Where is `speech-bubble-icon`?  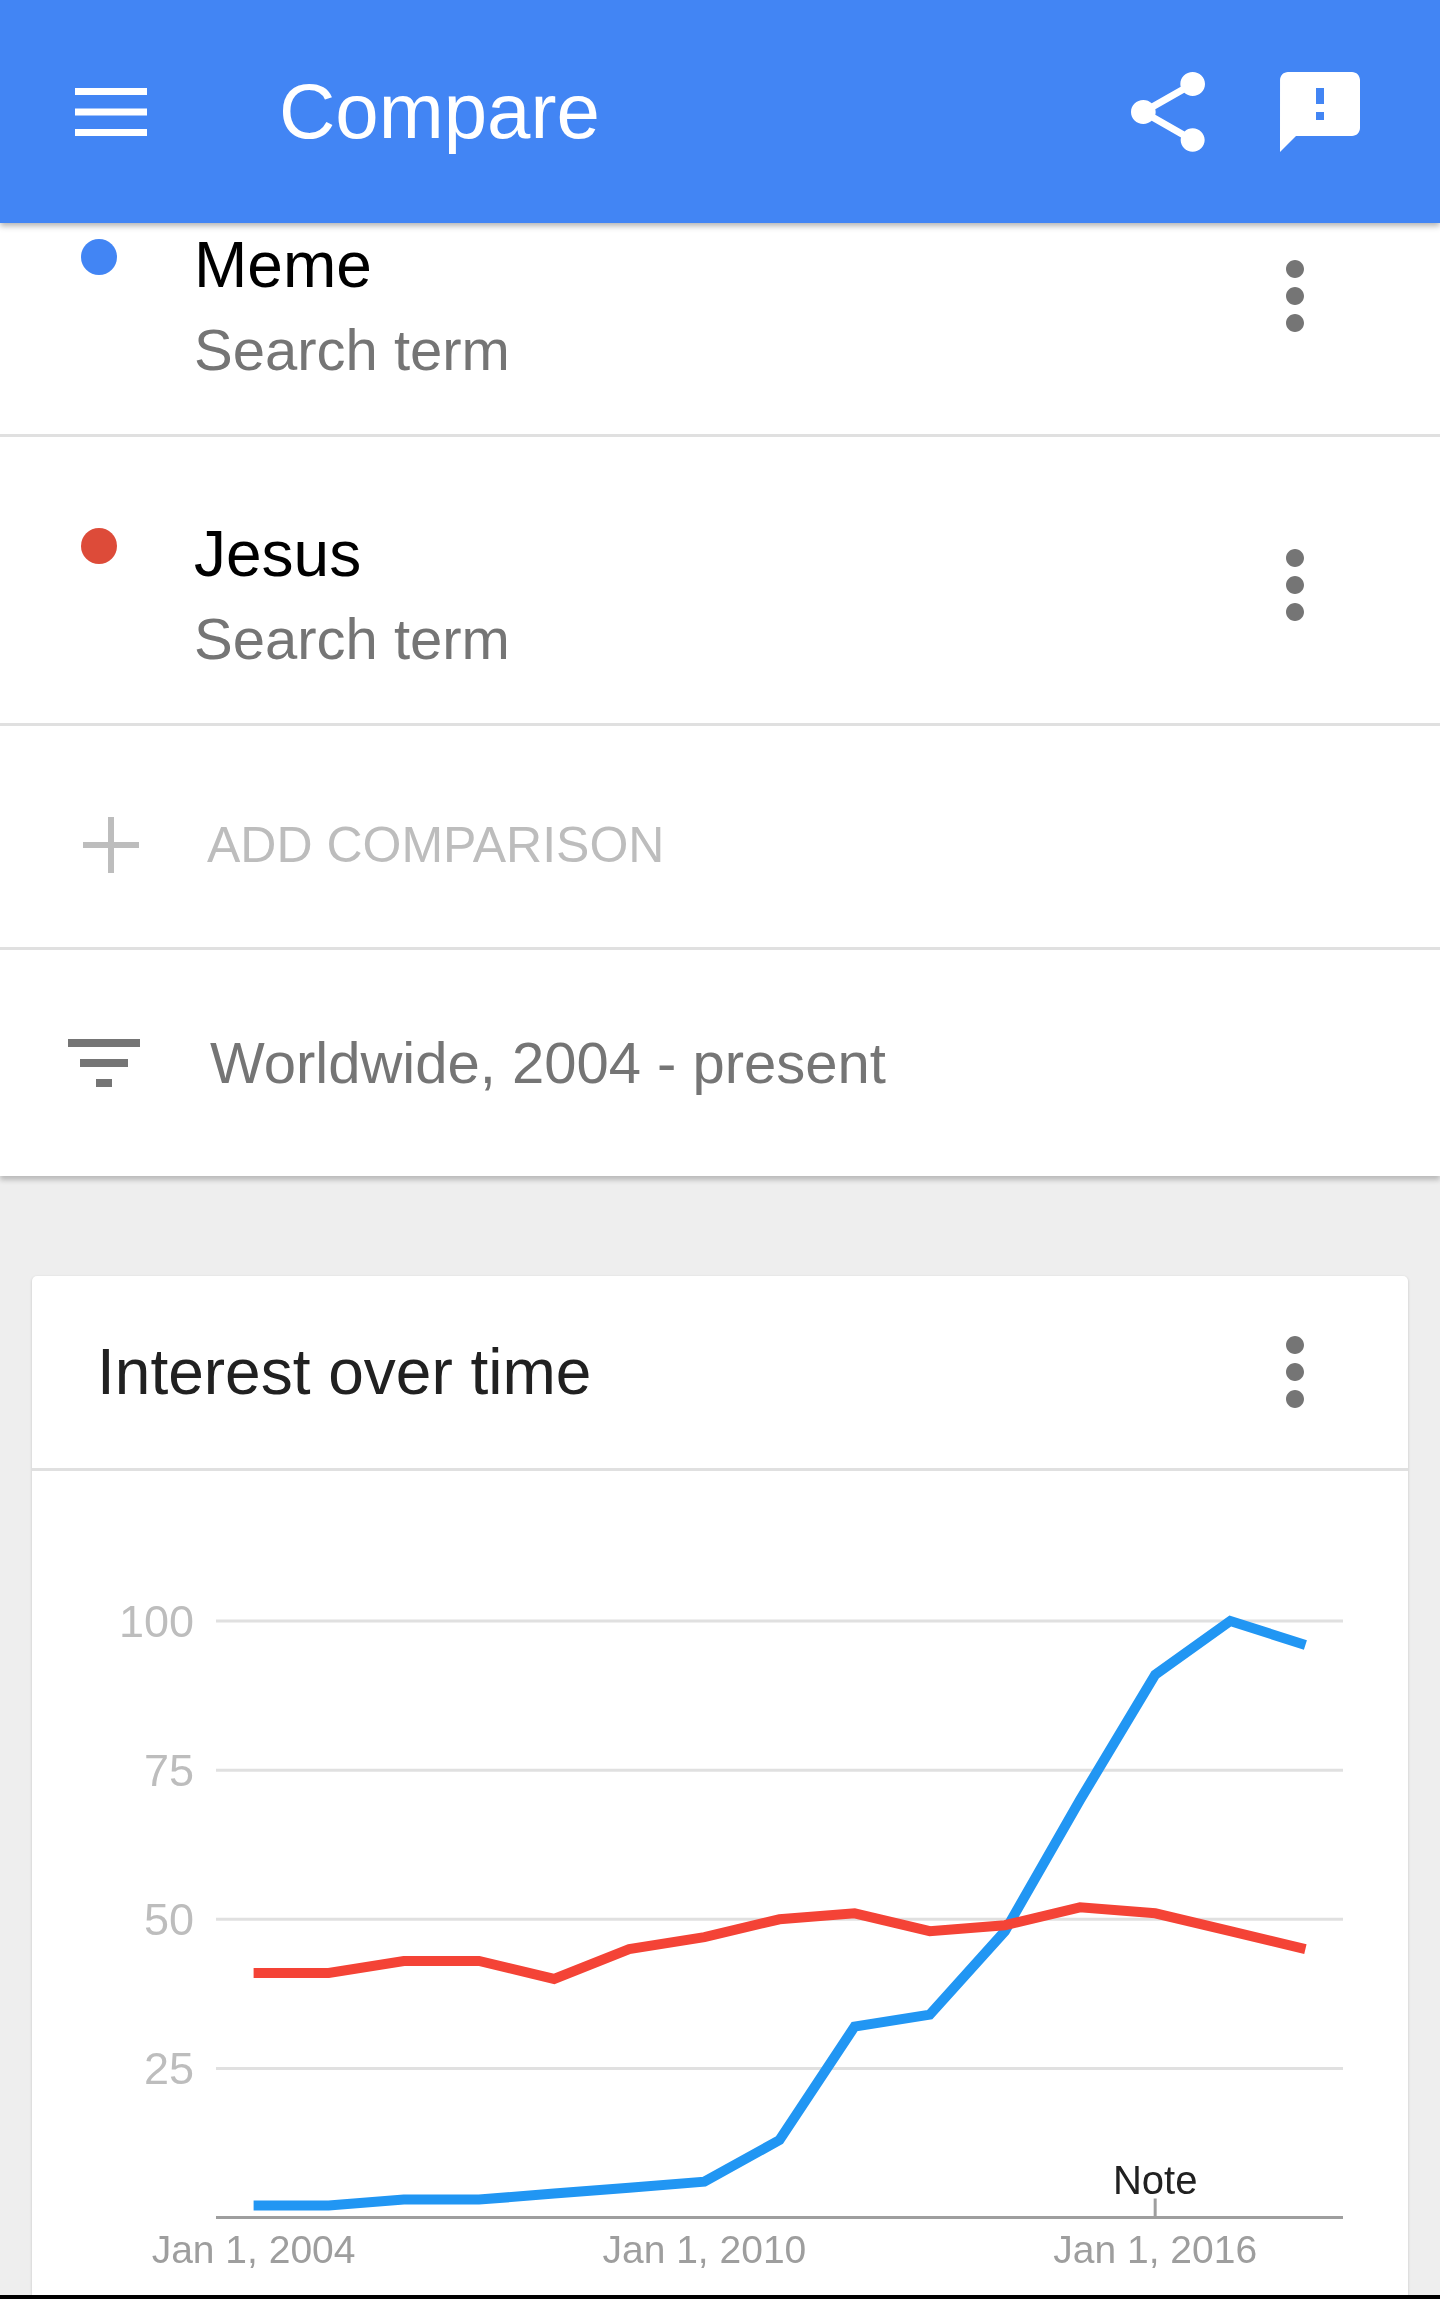 speech-bubble-icon is located at coordinates (1320, 111).